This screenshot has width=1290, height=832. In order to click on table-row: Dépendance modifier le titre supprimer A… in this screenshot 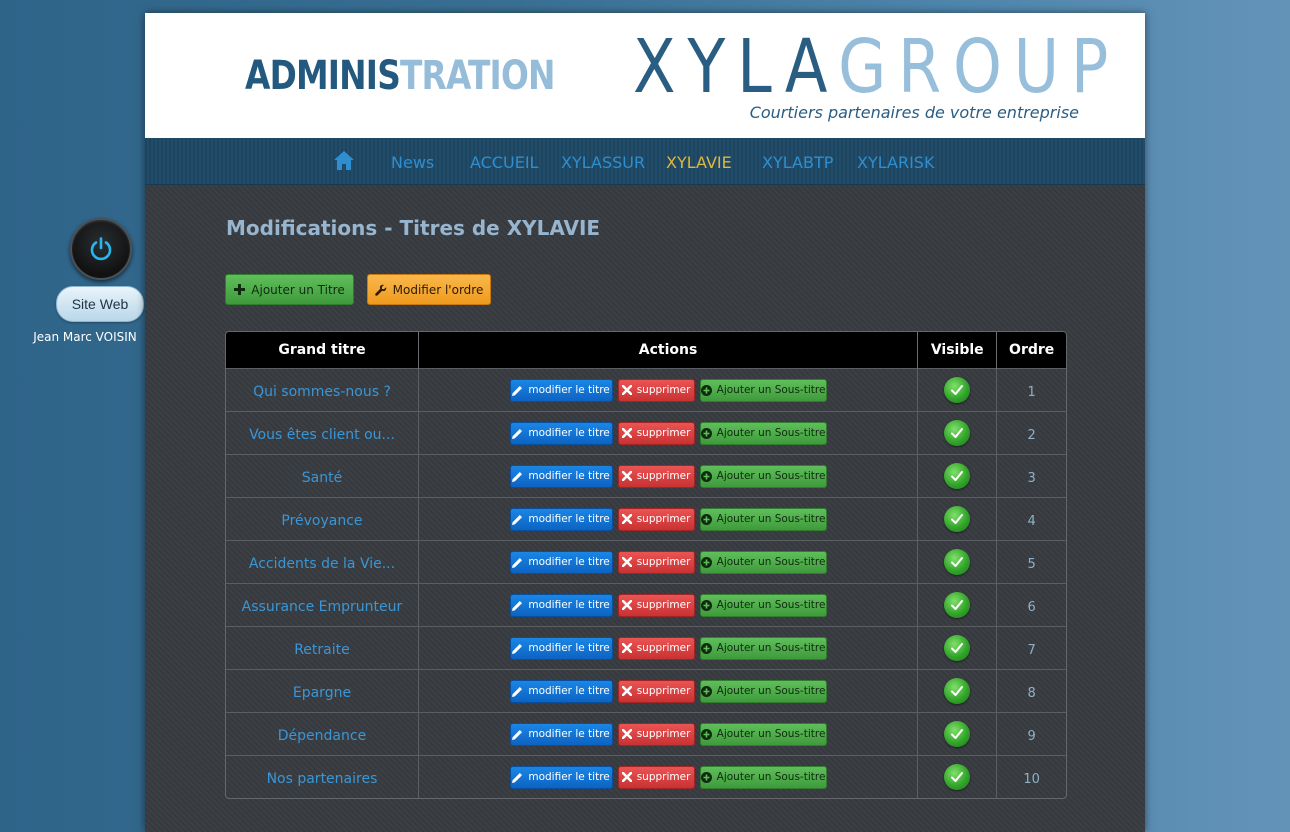, I will do `click(646, 734)`.